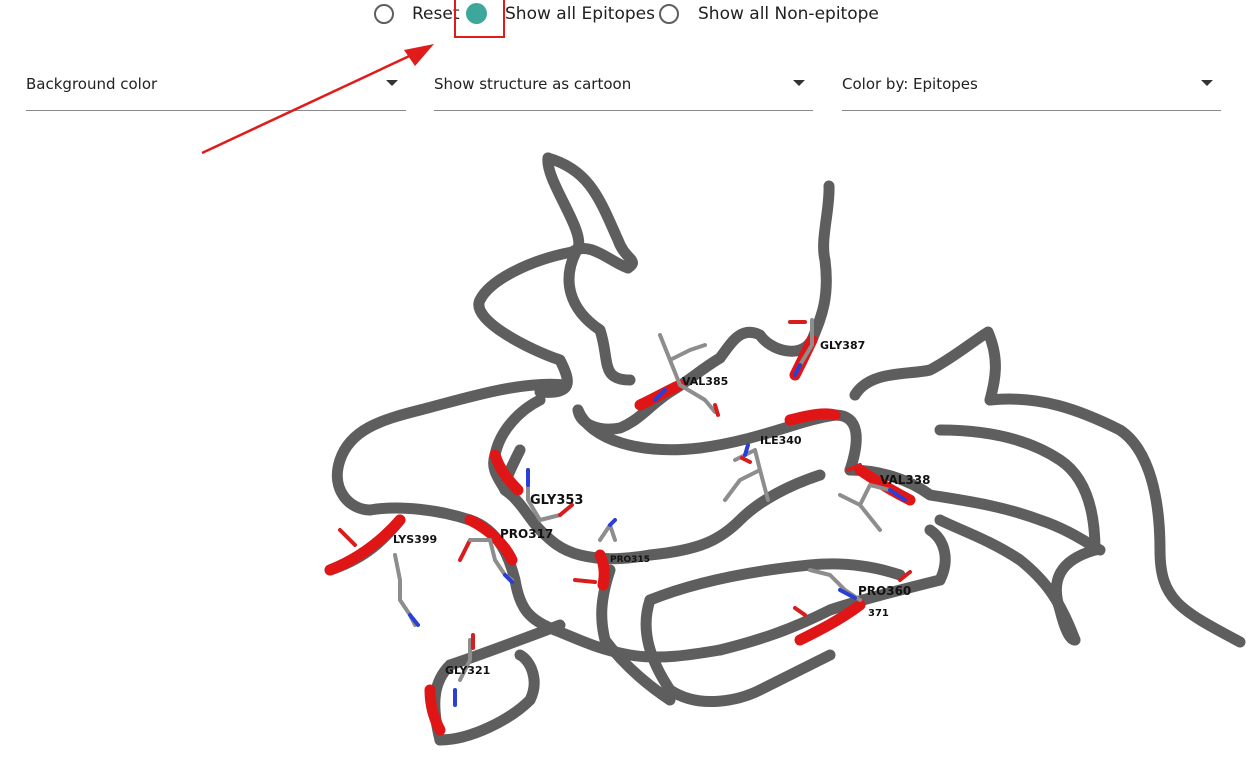 The height and width of the screenshot is (769, 1246). Describe the element at coordinates (905, 480) in the screenshot. I see `residue-label-val338: VAL338` at that location.